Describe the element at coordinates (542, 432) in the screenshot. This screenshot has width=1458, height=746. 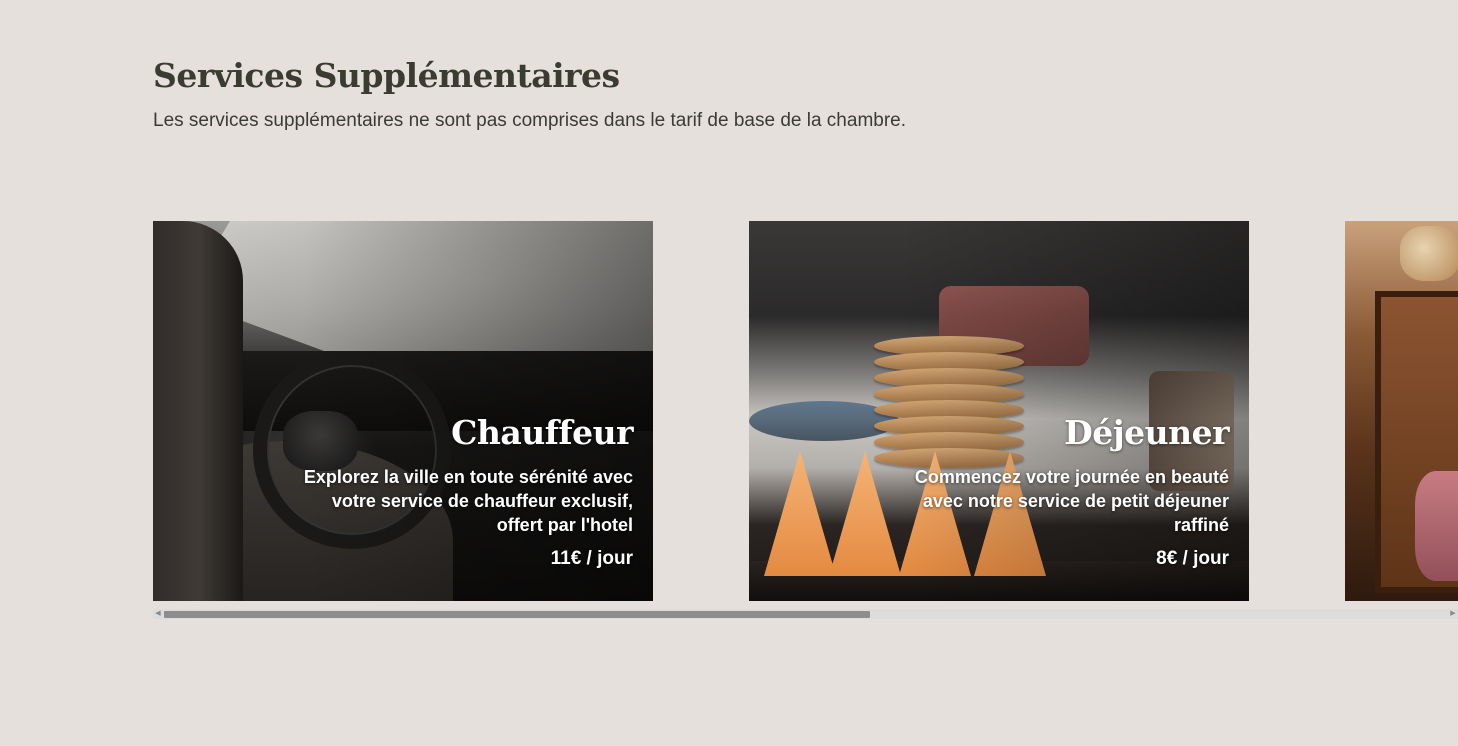
I see `service-title: Chauffeur` at that location.